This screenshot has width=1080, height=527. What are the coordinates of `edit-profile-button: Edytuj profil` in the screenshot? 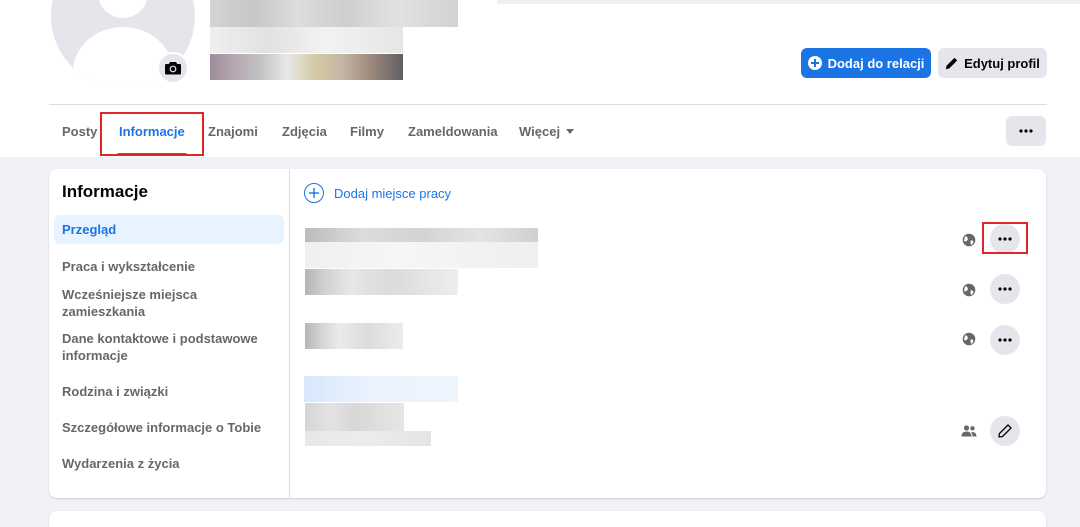 It's located at (992, 63).